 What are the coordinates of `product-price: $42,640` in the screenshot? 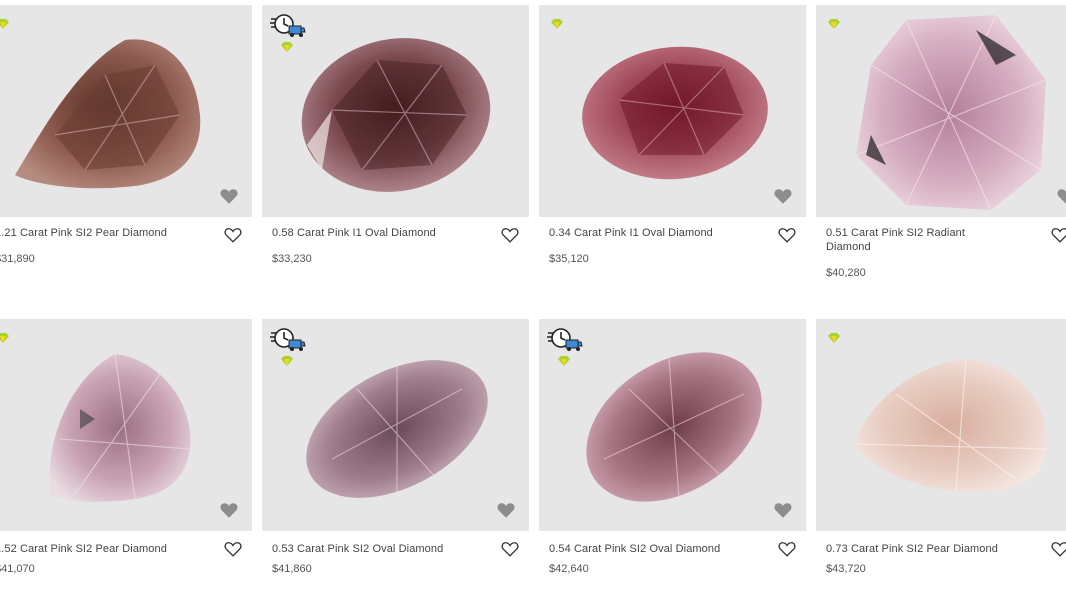 It's located at (569, 569).